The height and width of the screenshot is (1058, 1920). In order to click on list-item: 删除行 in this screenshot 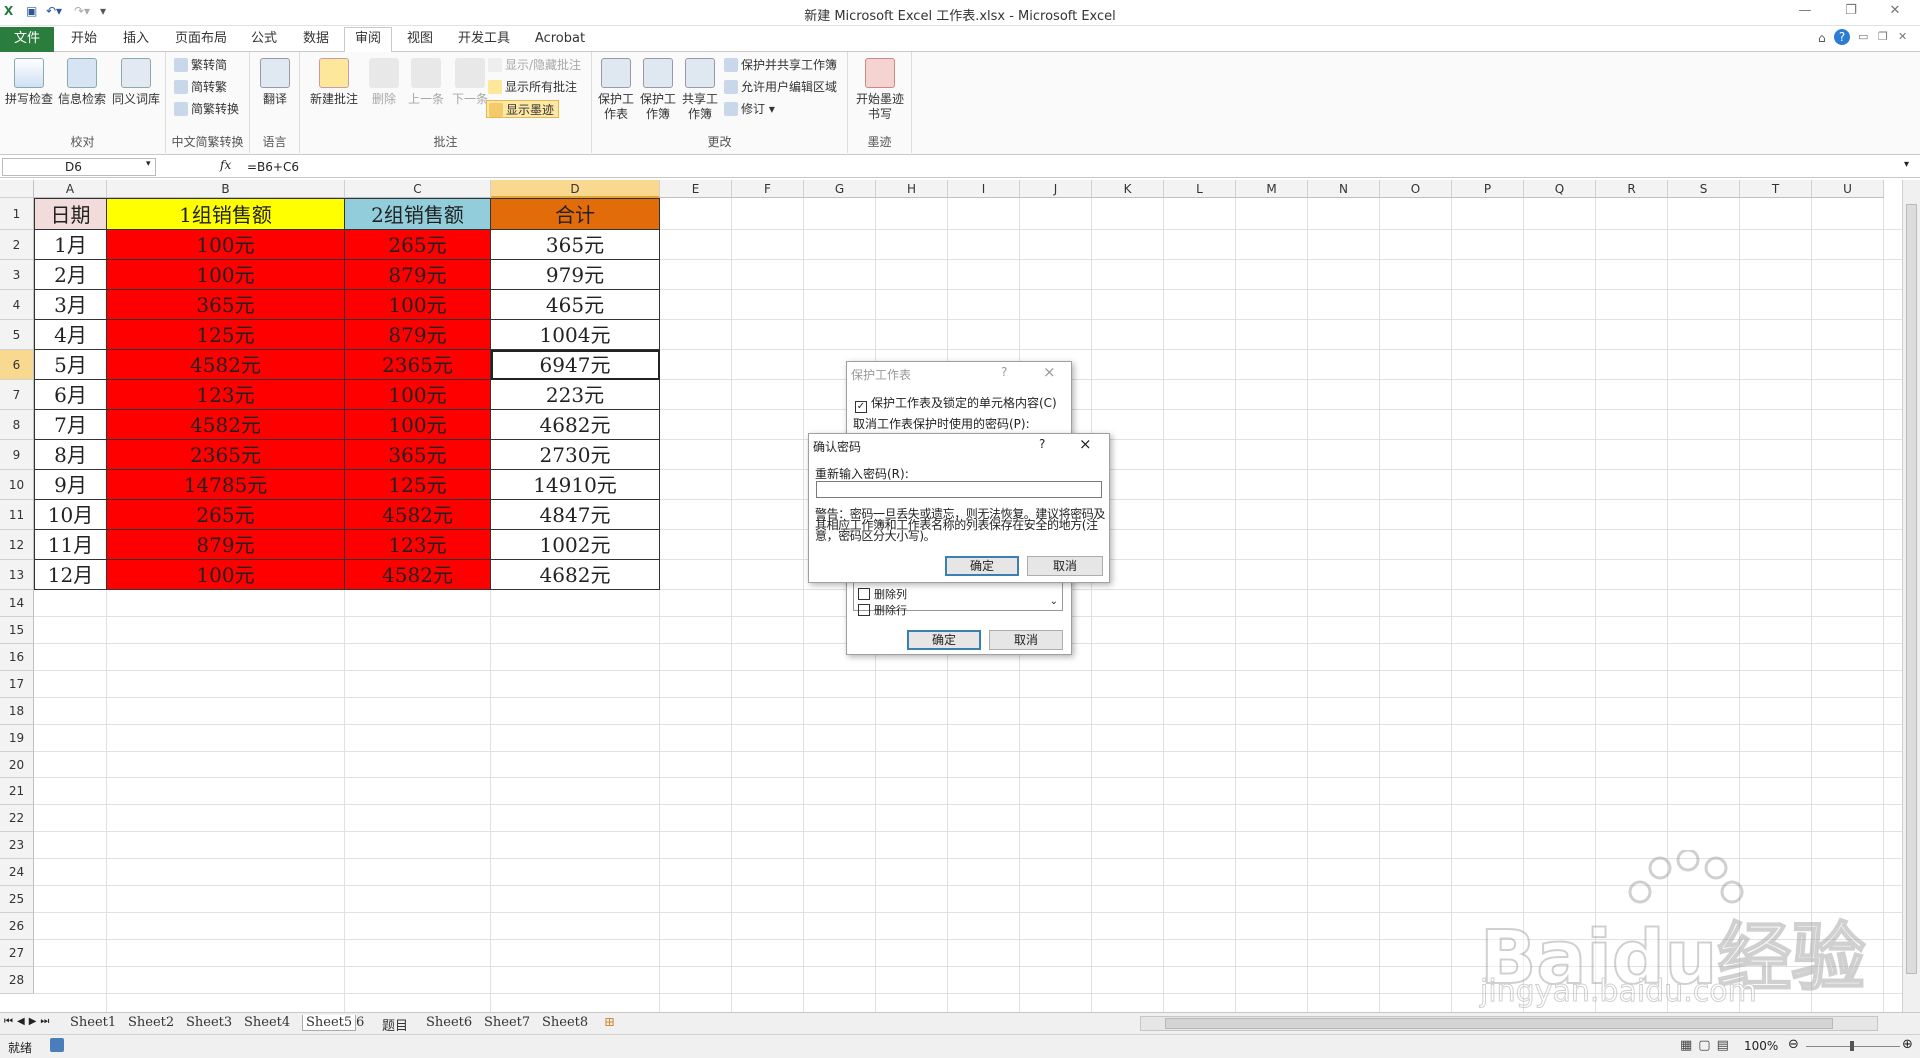, I will do `click(958, 610)`.